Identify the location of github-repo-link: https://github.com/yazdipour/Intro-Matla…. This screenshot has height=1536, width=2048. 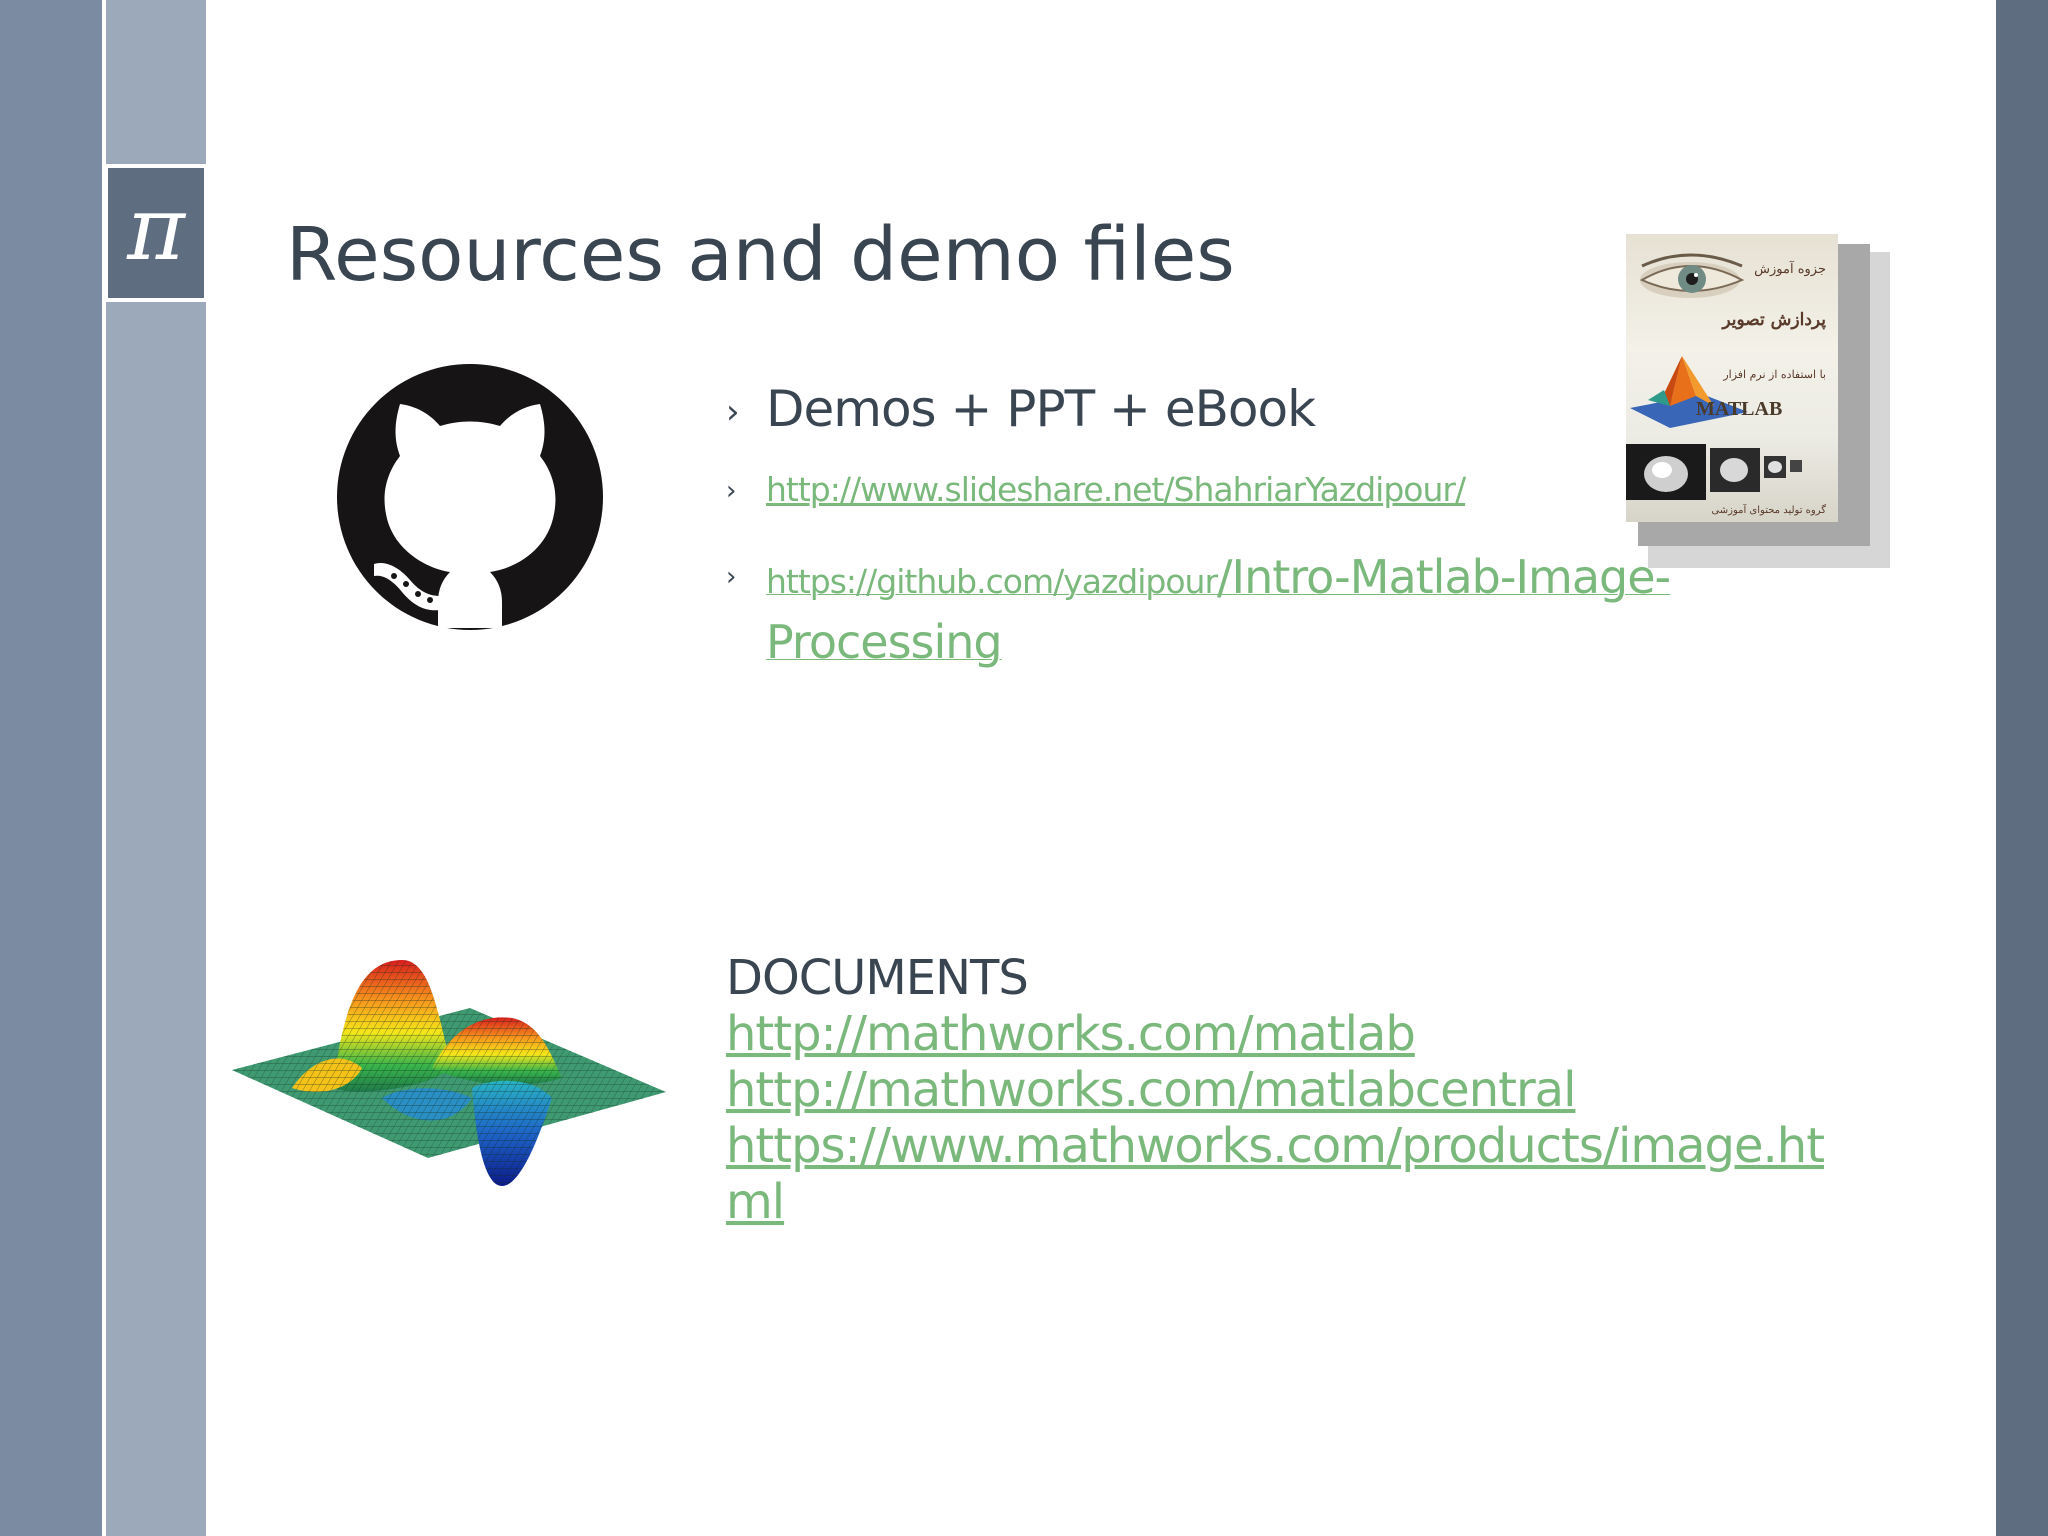
(1296, 615).